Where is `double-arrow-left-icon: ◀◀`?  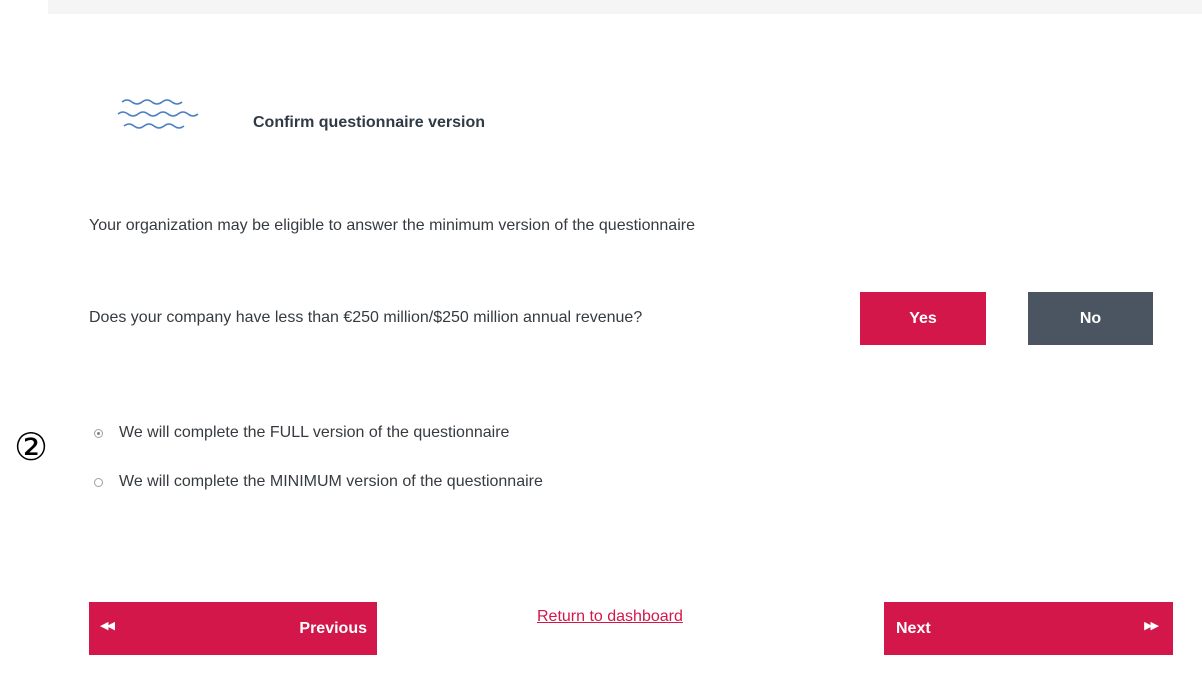 double-arrow-left-icon: ◀◀ is located at coordinates (107, 625).